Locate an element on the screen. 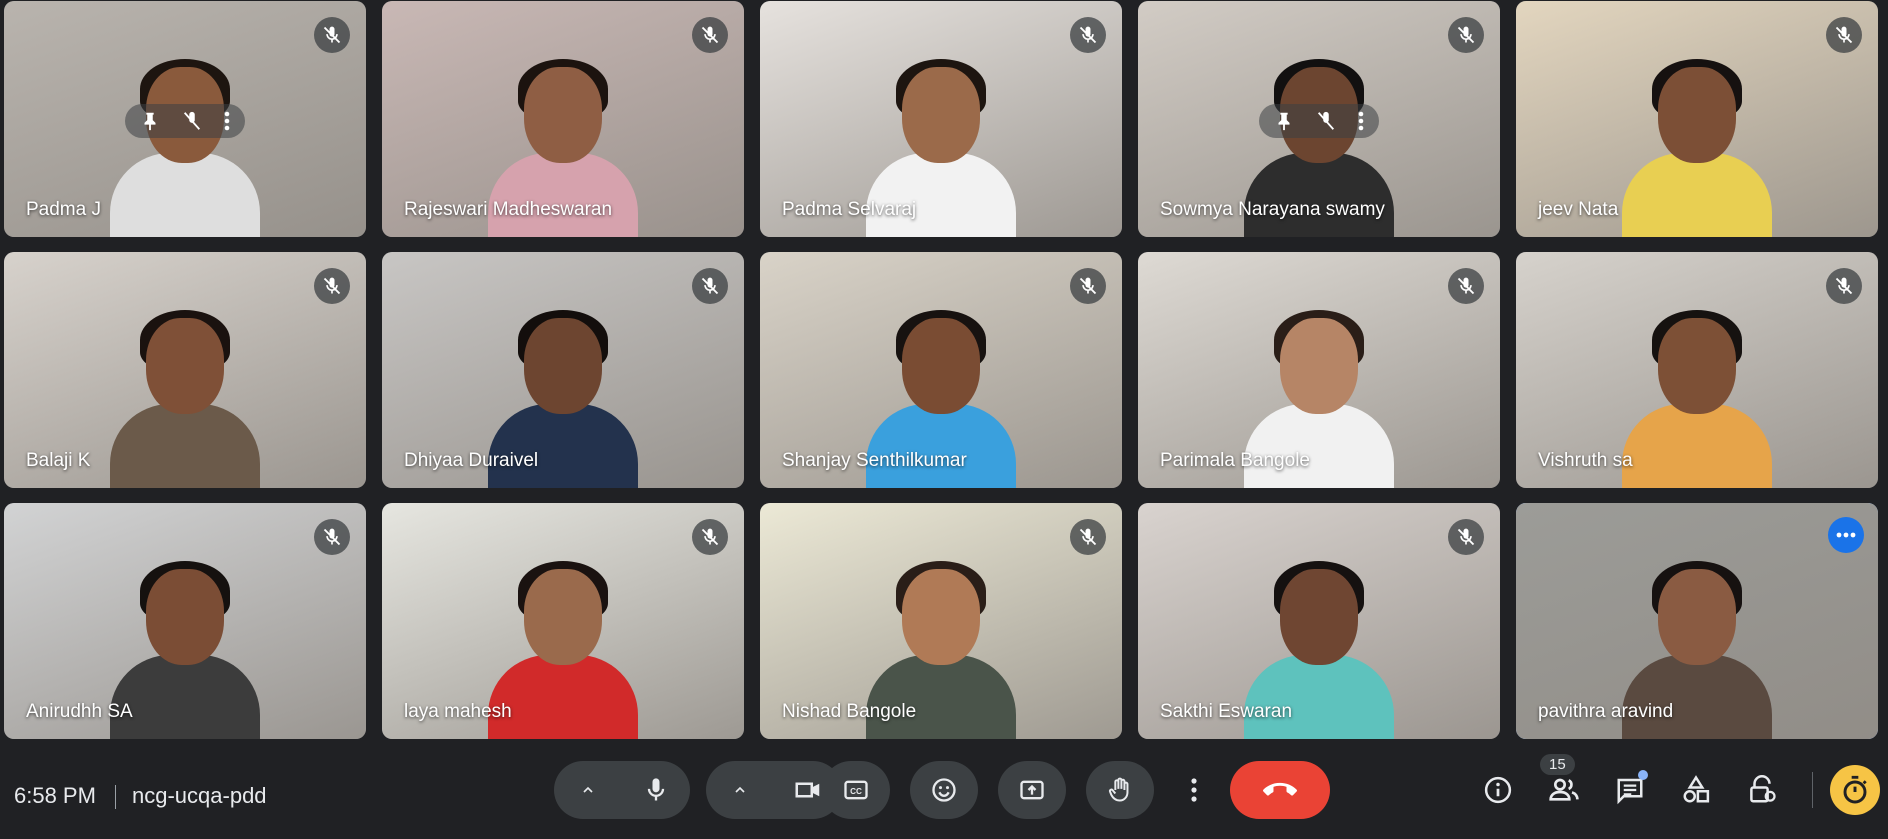 The width and height of the screenshot is (1888, 839). participant-name: Dhiyaa Duraivel is located at coordinates (471, 460).